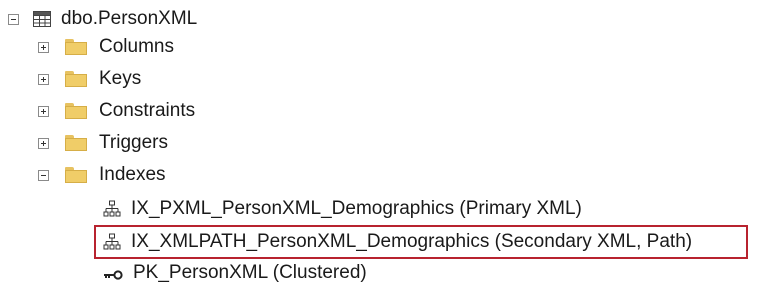 This screenshot has height=289, width=760. I want to click on table-label: dbo.PersonXML, so click(129, 18).